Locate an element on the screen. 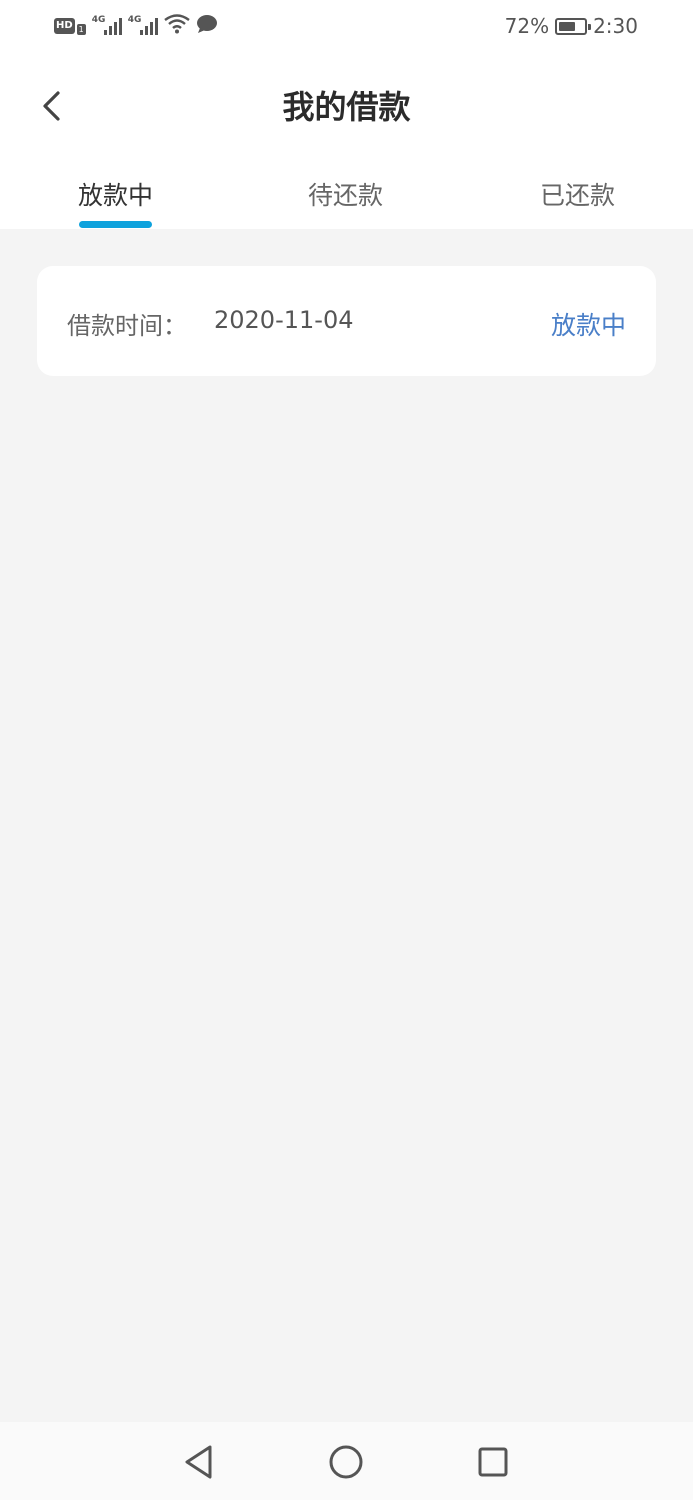  tab-repaid: 已还款 is located at coordinates (577, 194).